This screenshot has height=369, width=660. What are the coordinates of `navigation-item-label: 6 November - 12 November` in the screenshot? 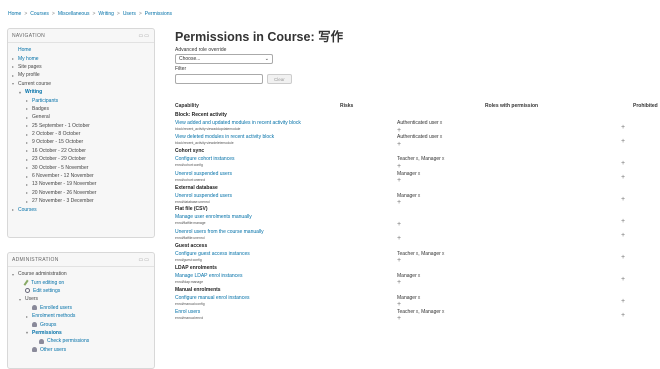 It's located at (63, 176).